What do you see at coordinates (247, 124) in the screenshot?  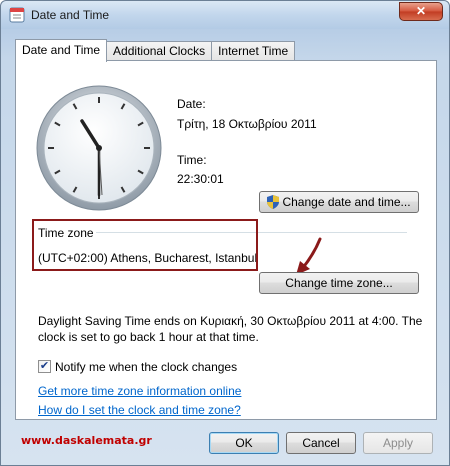 I see `date-value: Τρίτη, 18 Οκτωβρίου 2011` at bounding box center [247, 124].